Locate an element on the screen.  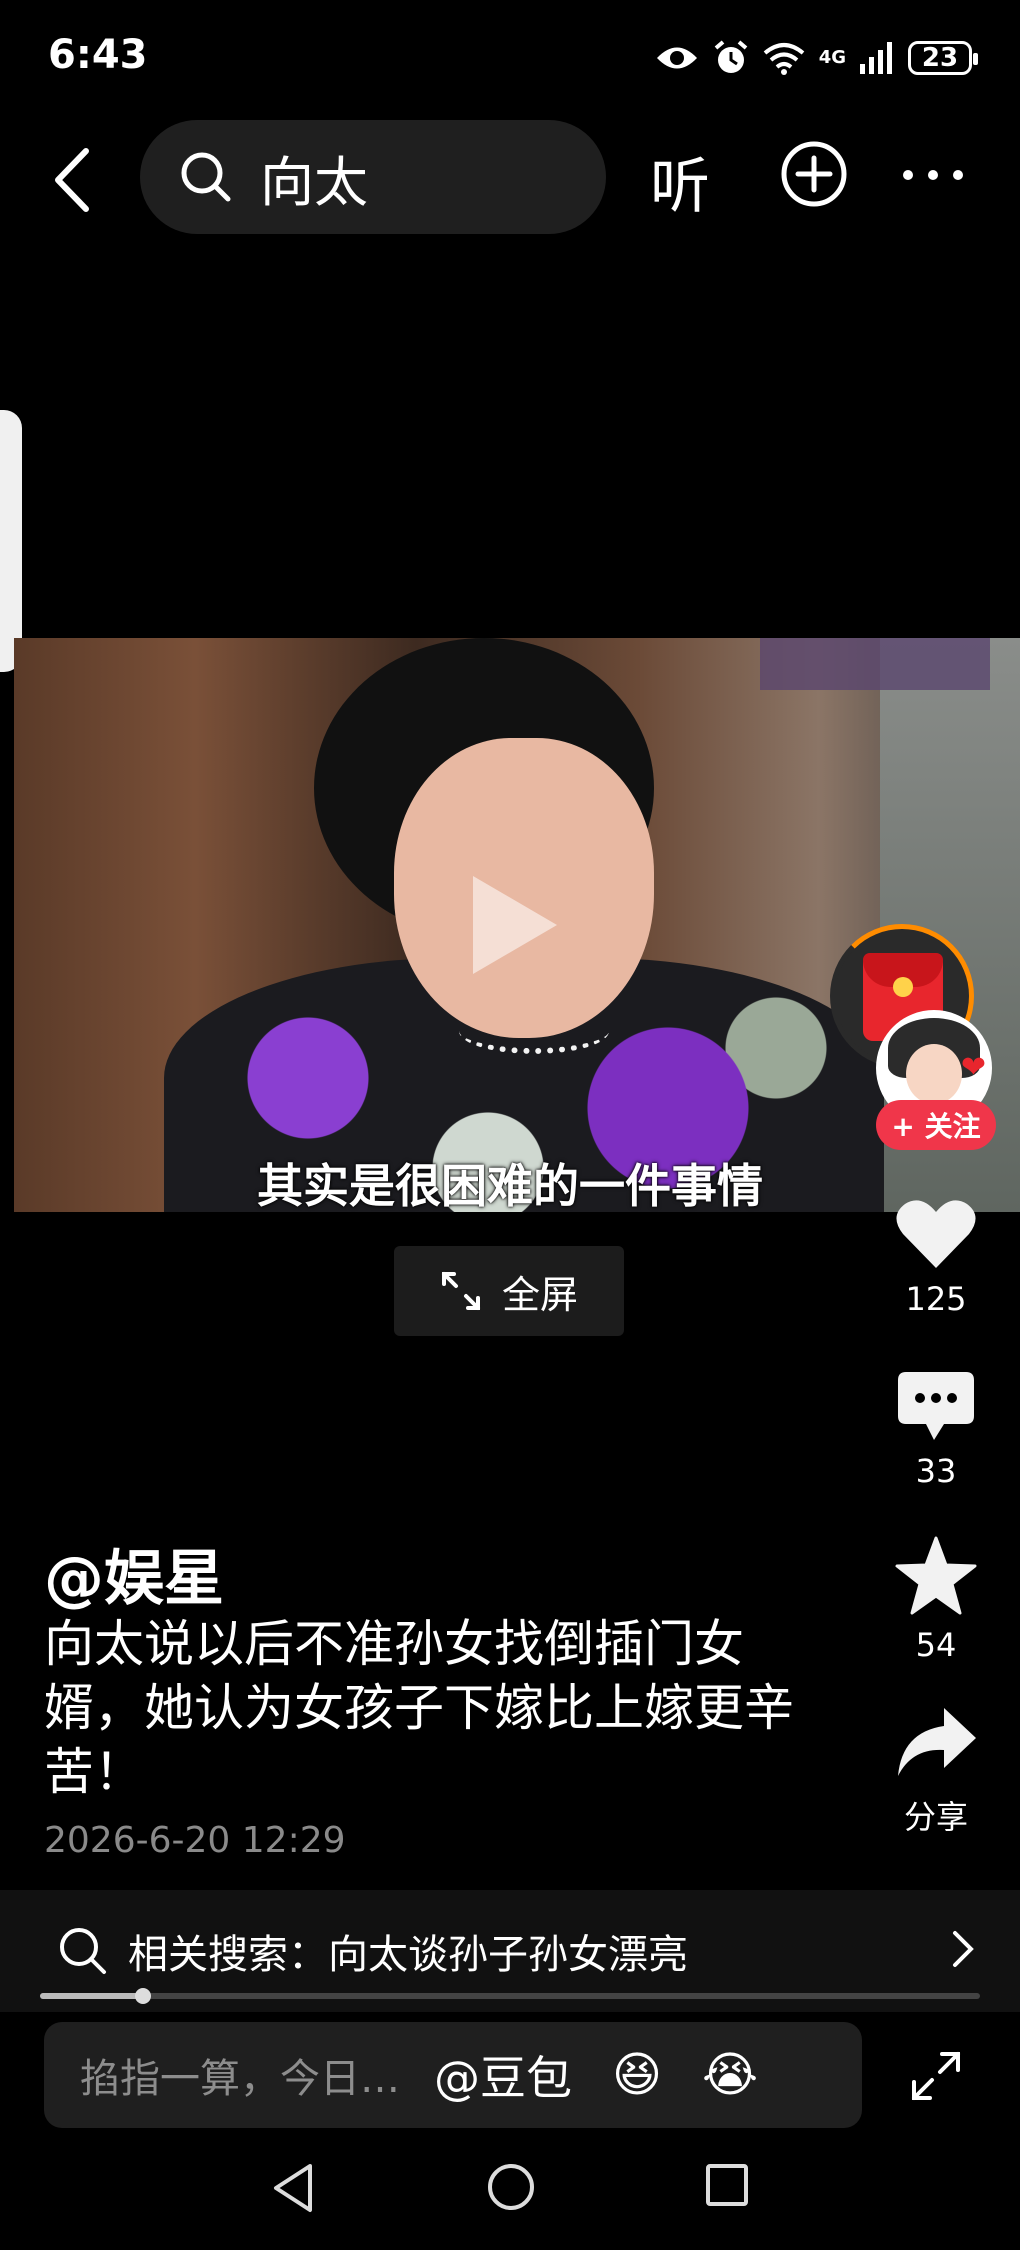
share-arrow-icon is located at coordinates (937, 1742).